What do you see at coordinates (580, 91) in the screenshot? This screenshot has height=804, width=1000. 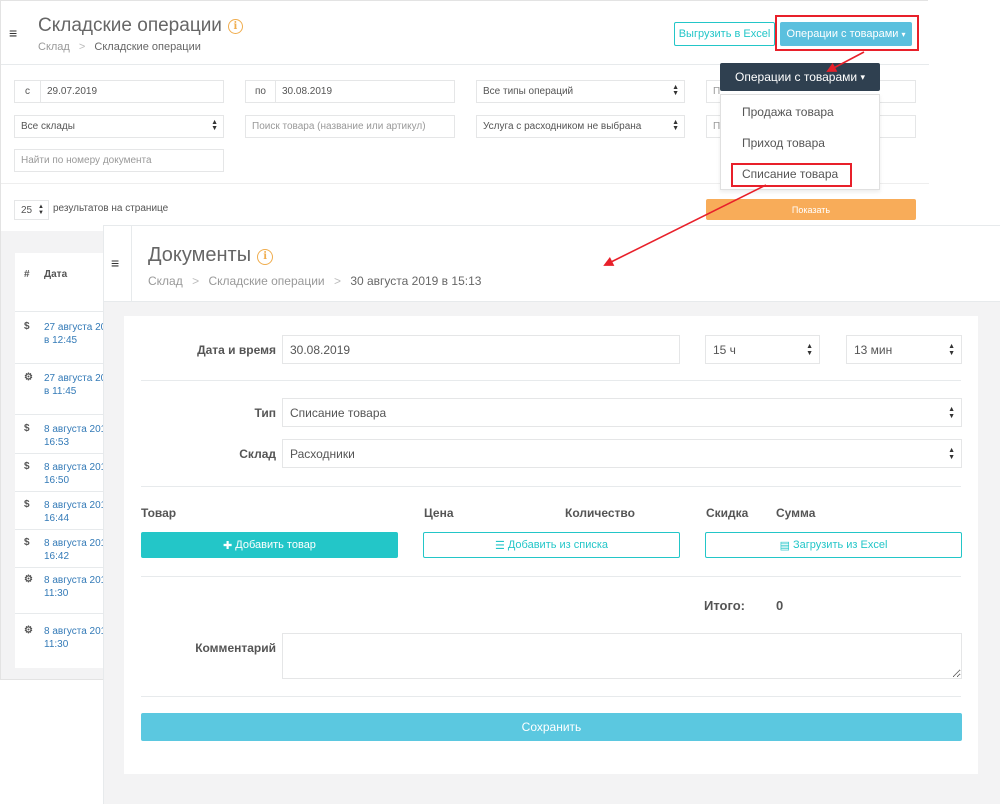 I see `operation-type-select: Все типы операций ▲ ▼` at bounding box center [580, 91].